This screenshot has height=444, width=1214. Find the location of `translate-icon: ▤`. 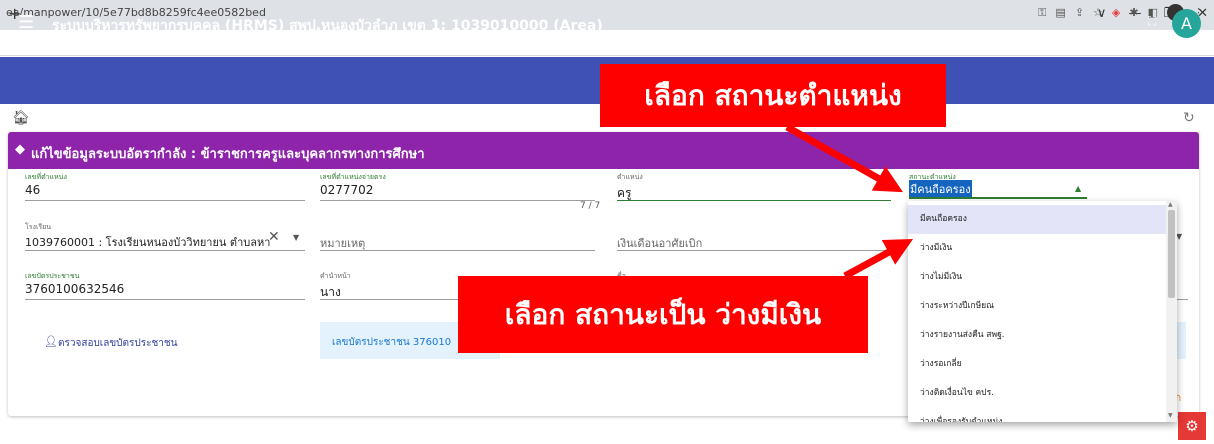

translate-icon: ▤ is located at coordinates (1060, 12).